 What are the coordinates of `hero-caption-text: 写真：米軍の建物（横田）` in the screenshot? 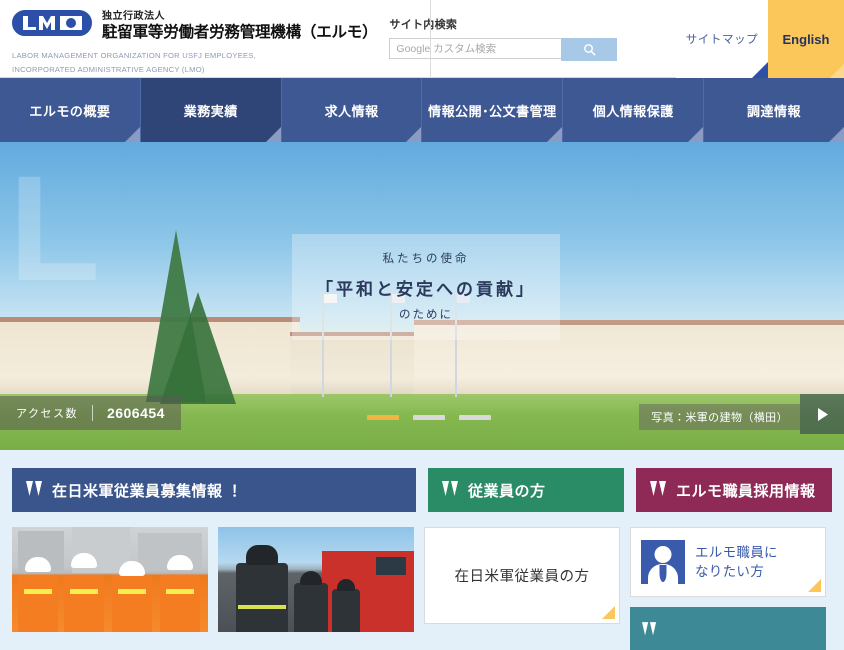 It's located at (719, 418).